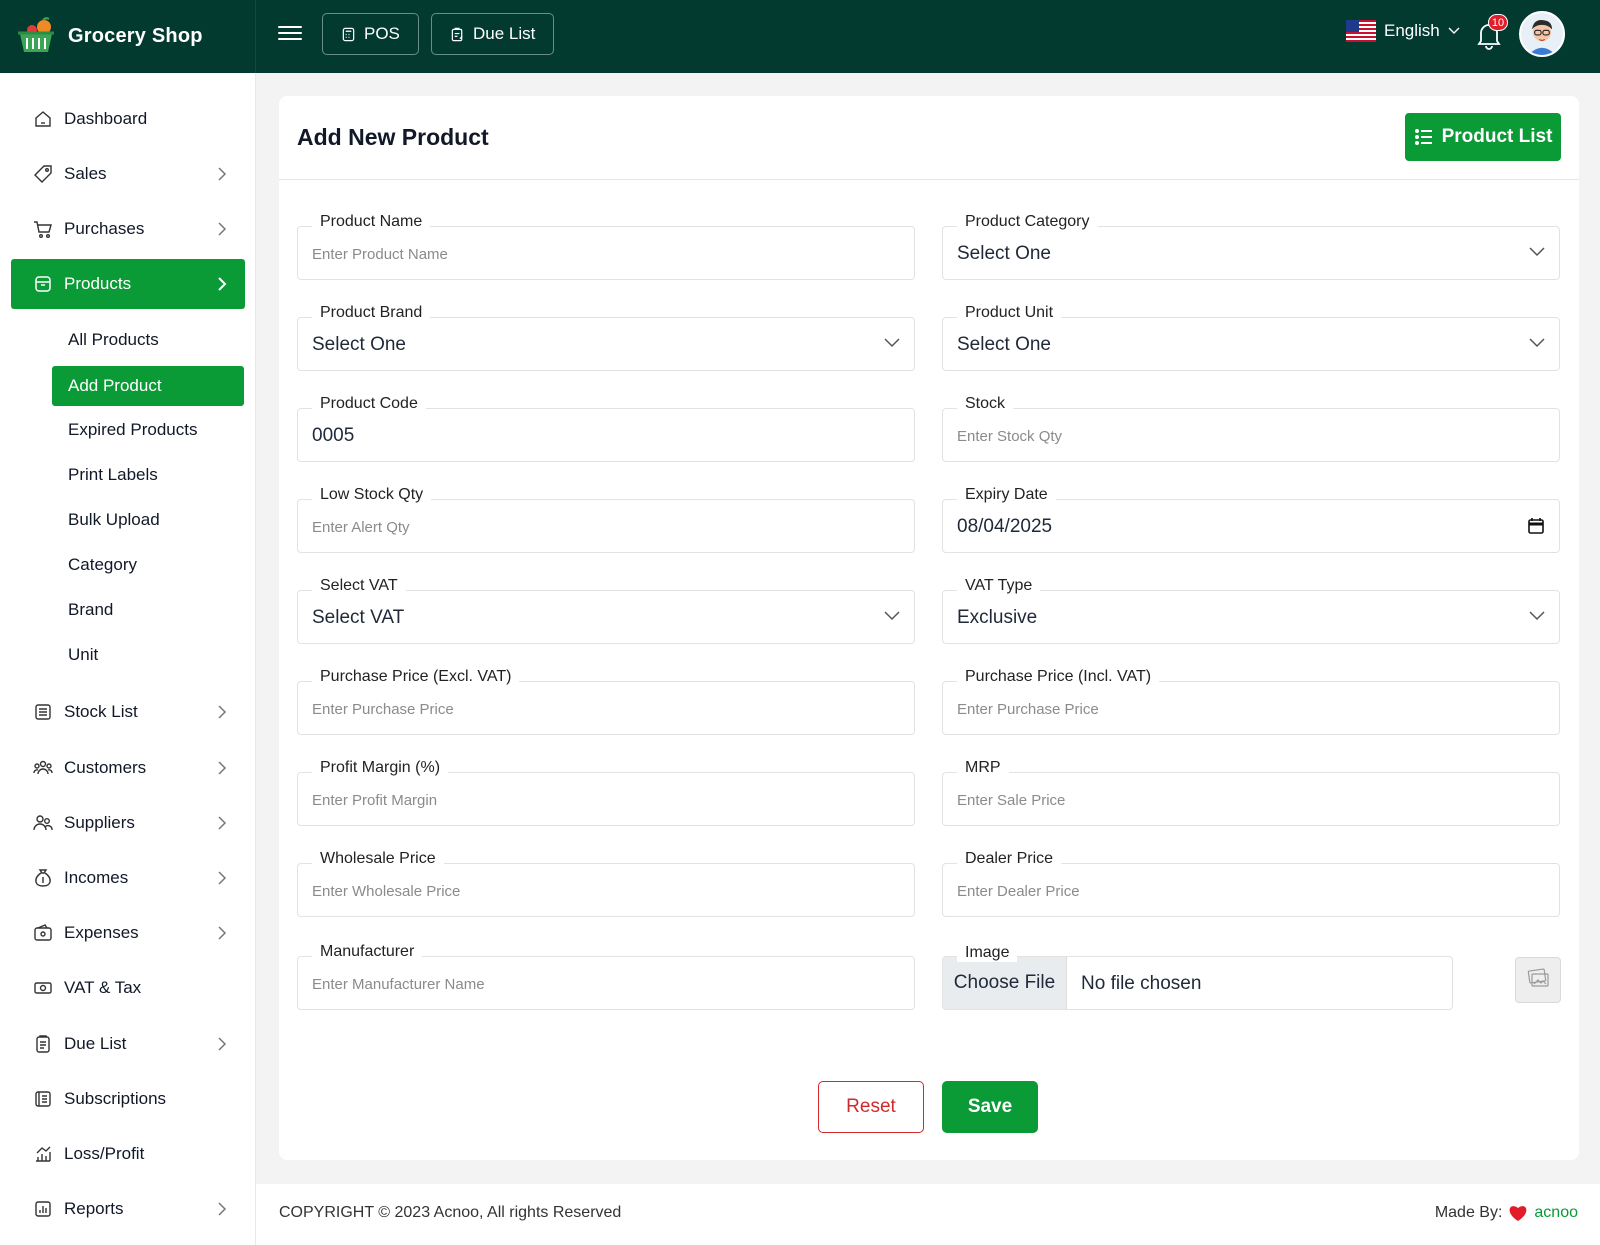 The height and width of the screenshot is (1245, 1600). I want to click on avatar, so click(1542, 34).